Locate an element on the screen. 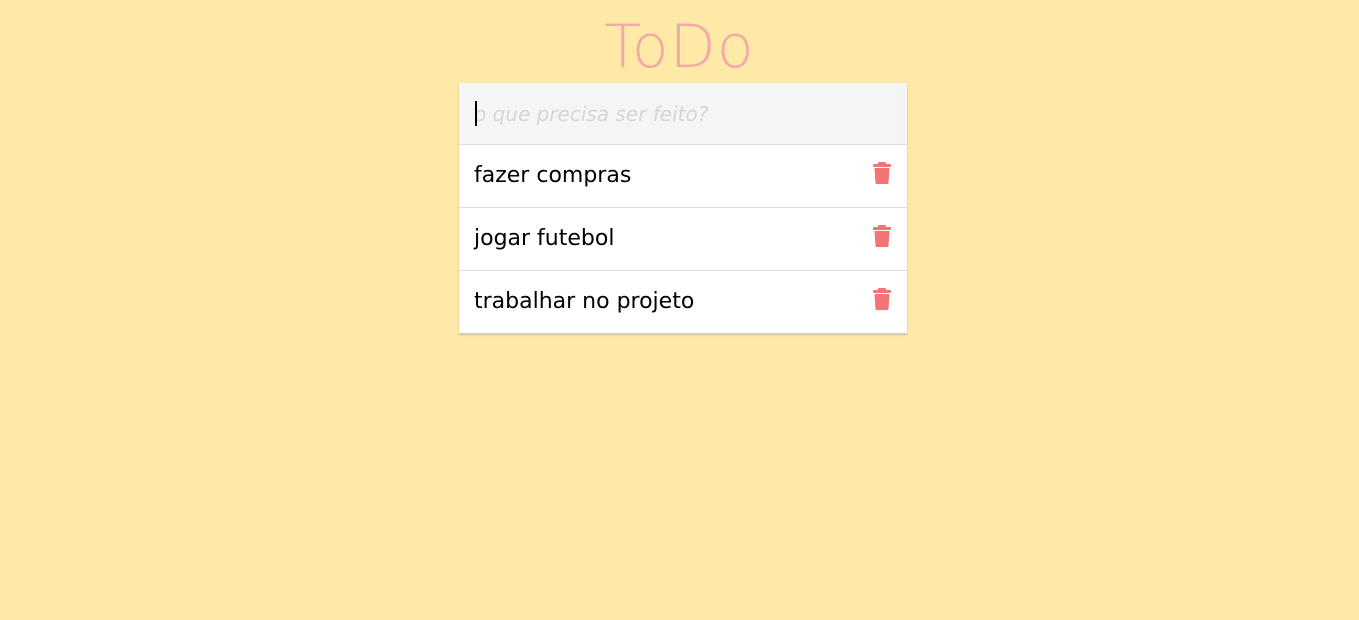  todo-panel: fazer compras jogar futebol is located at coordinates (683, 208).